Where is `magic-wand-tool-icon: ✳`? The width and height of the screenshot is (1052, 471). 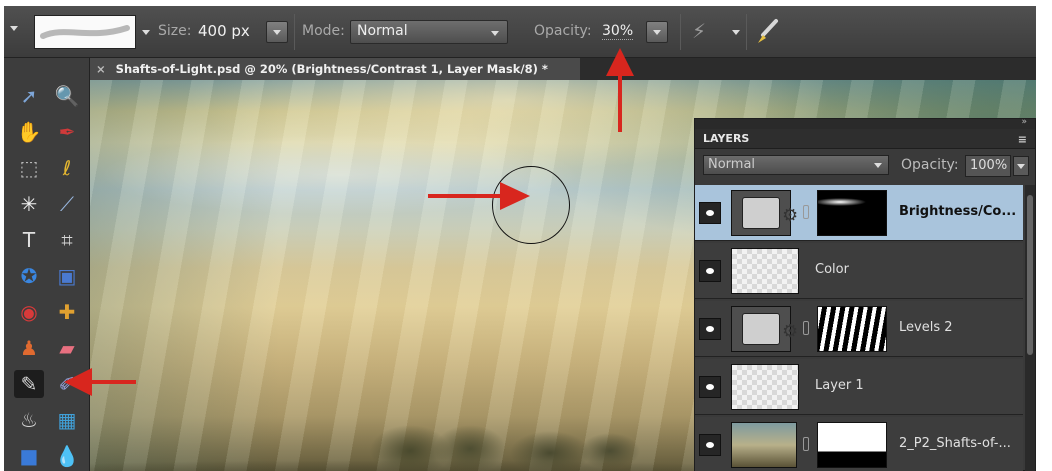 magic-wand-tool-icon: ✳ is located at coordinates (29, 204).